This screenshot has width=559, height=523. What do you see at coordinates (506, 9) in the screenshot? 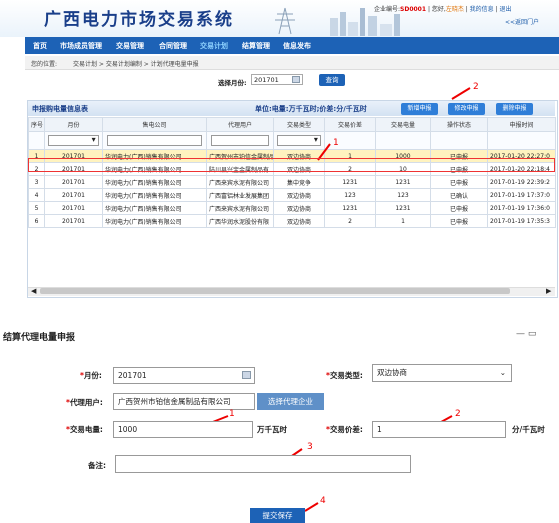
I see `logout-link: 退出` at bounding box center [506, 9].